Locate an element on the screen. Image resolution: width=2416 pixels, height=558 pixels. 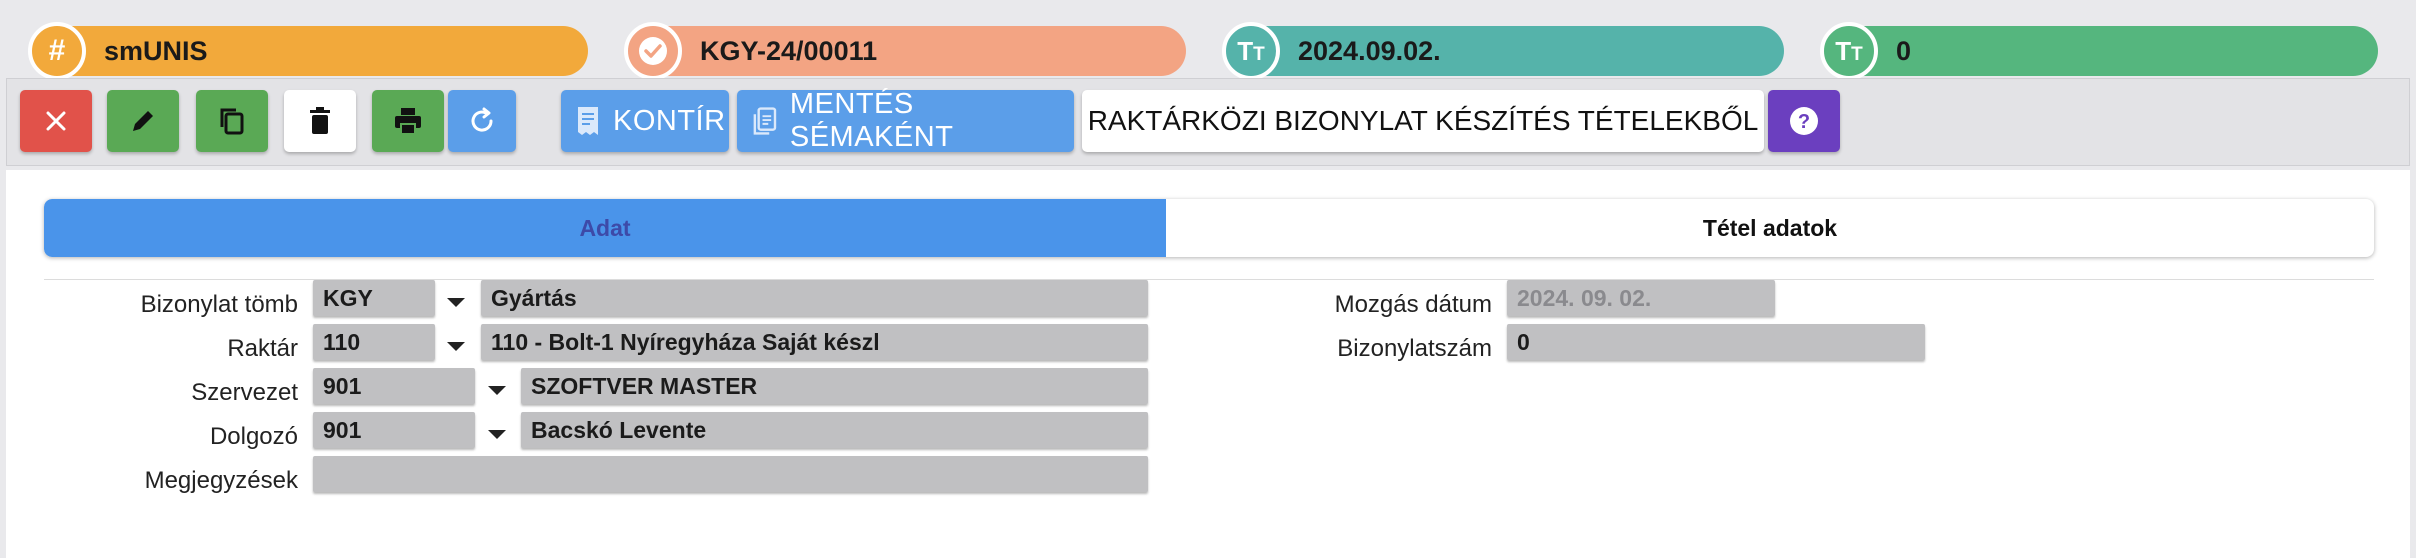
raktar-name-field: 110 - Bolt-1 Nyíregyháza Saját készl is located at coordinates (814, 342).